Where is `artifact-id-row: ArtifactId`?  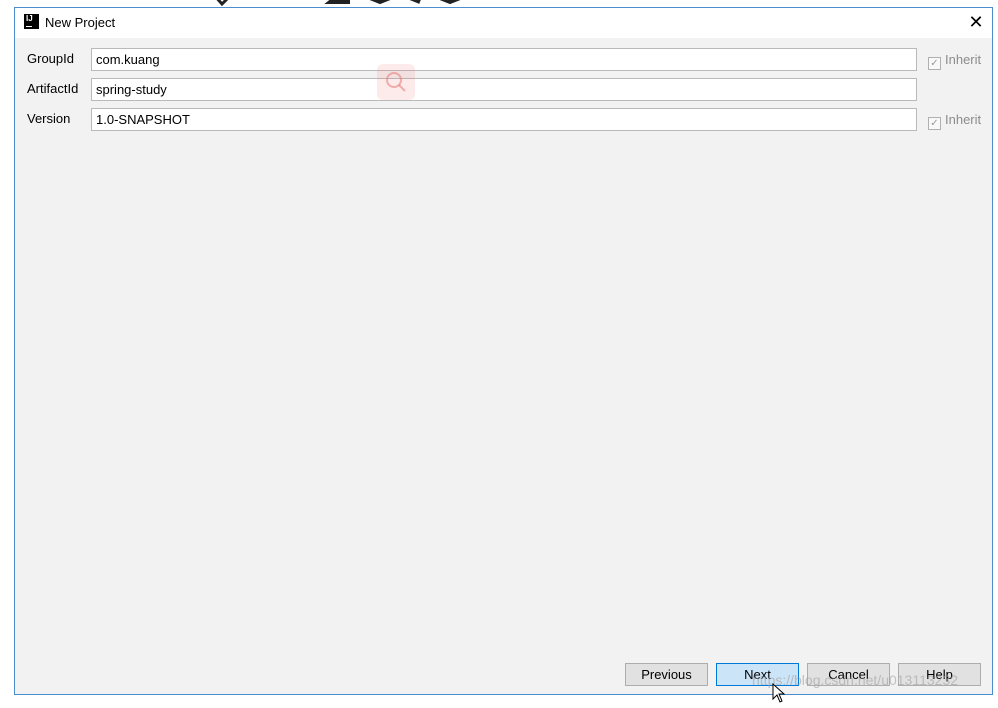
artifact-id-row: ArtifactId is located at coordinates (503, 89).